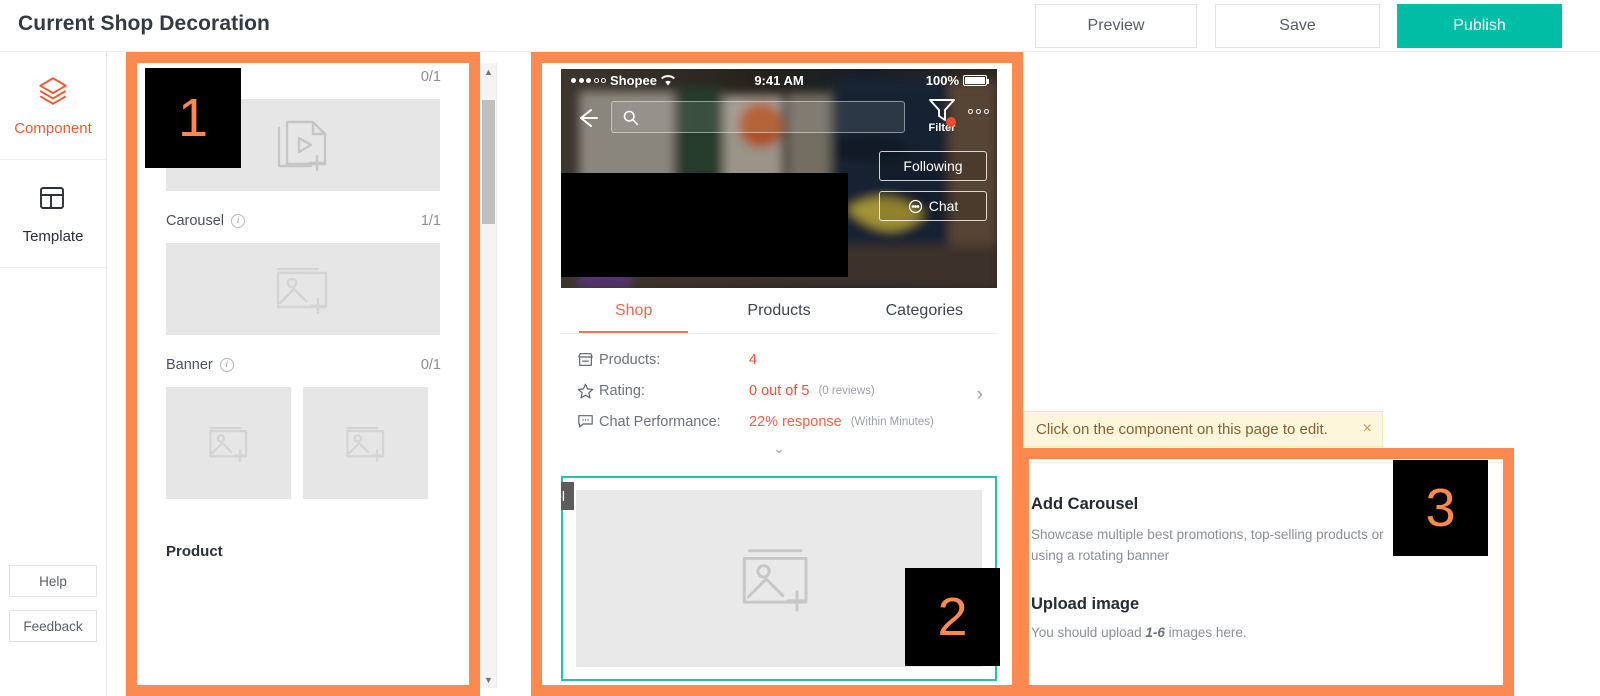 The height and width of the screenshot is (696, 1600). I want to click on upload-hint-range: 1-6, so click(1155, 632).